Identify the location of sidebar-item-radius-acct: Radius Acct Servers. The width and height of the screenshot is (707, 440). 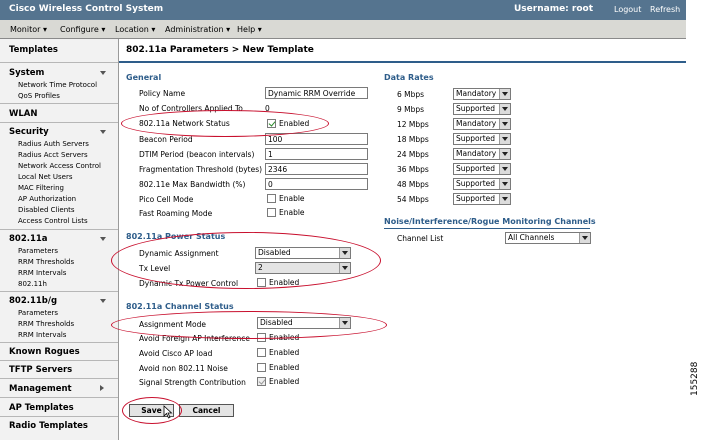
(53, 155).